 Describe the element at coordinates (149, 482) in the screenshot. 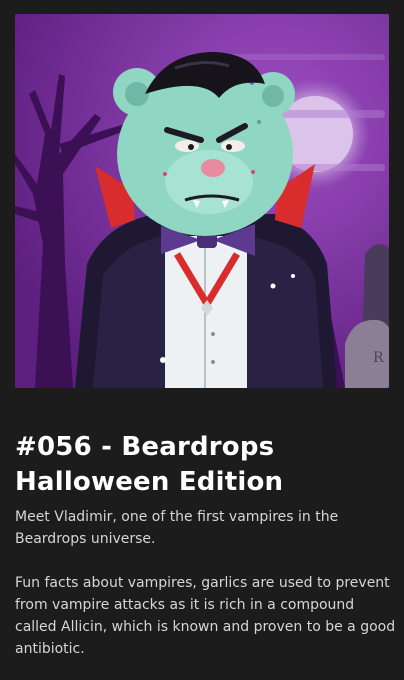

I see `title-line-2: Halloween Edition` at that location.